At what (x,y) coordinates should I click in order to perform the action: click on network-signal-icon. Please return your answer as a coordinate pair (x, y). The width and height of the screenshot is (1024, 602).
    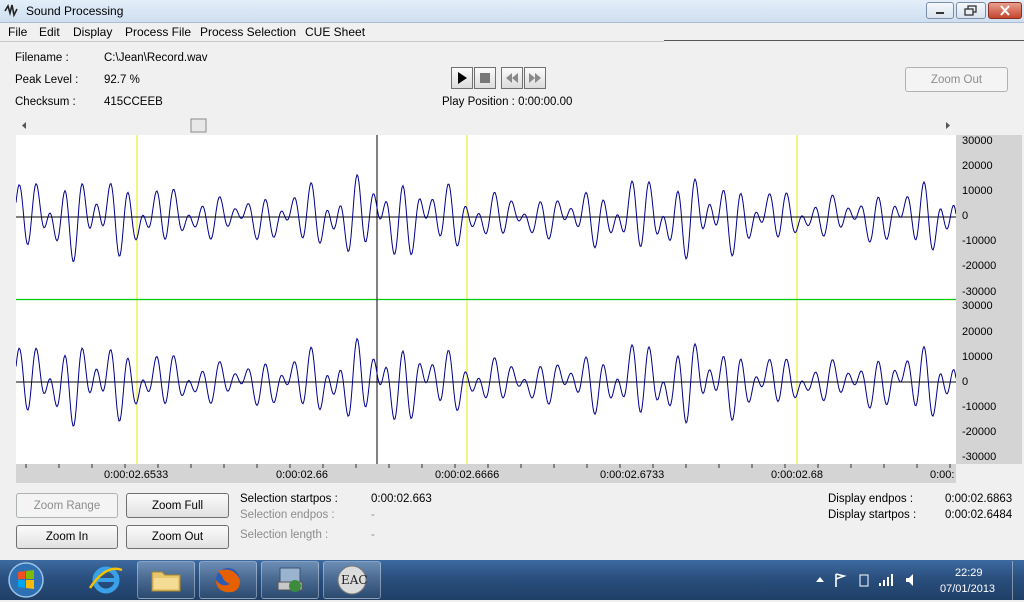
    Looking at the image, I should click on (886, 580).